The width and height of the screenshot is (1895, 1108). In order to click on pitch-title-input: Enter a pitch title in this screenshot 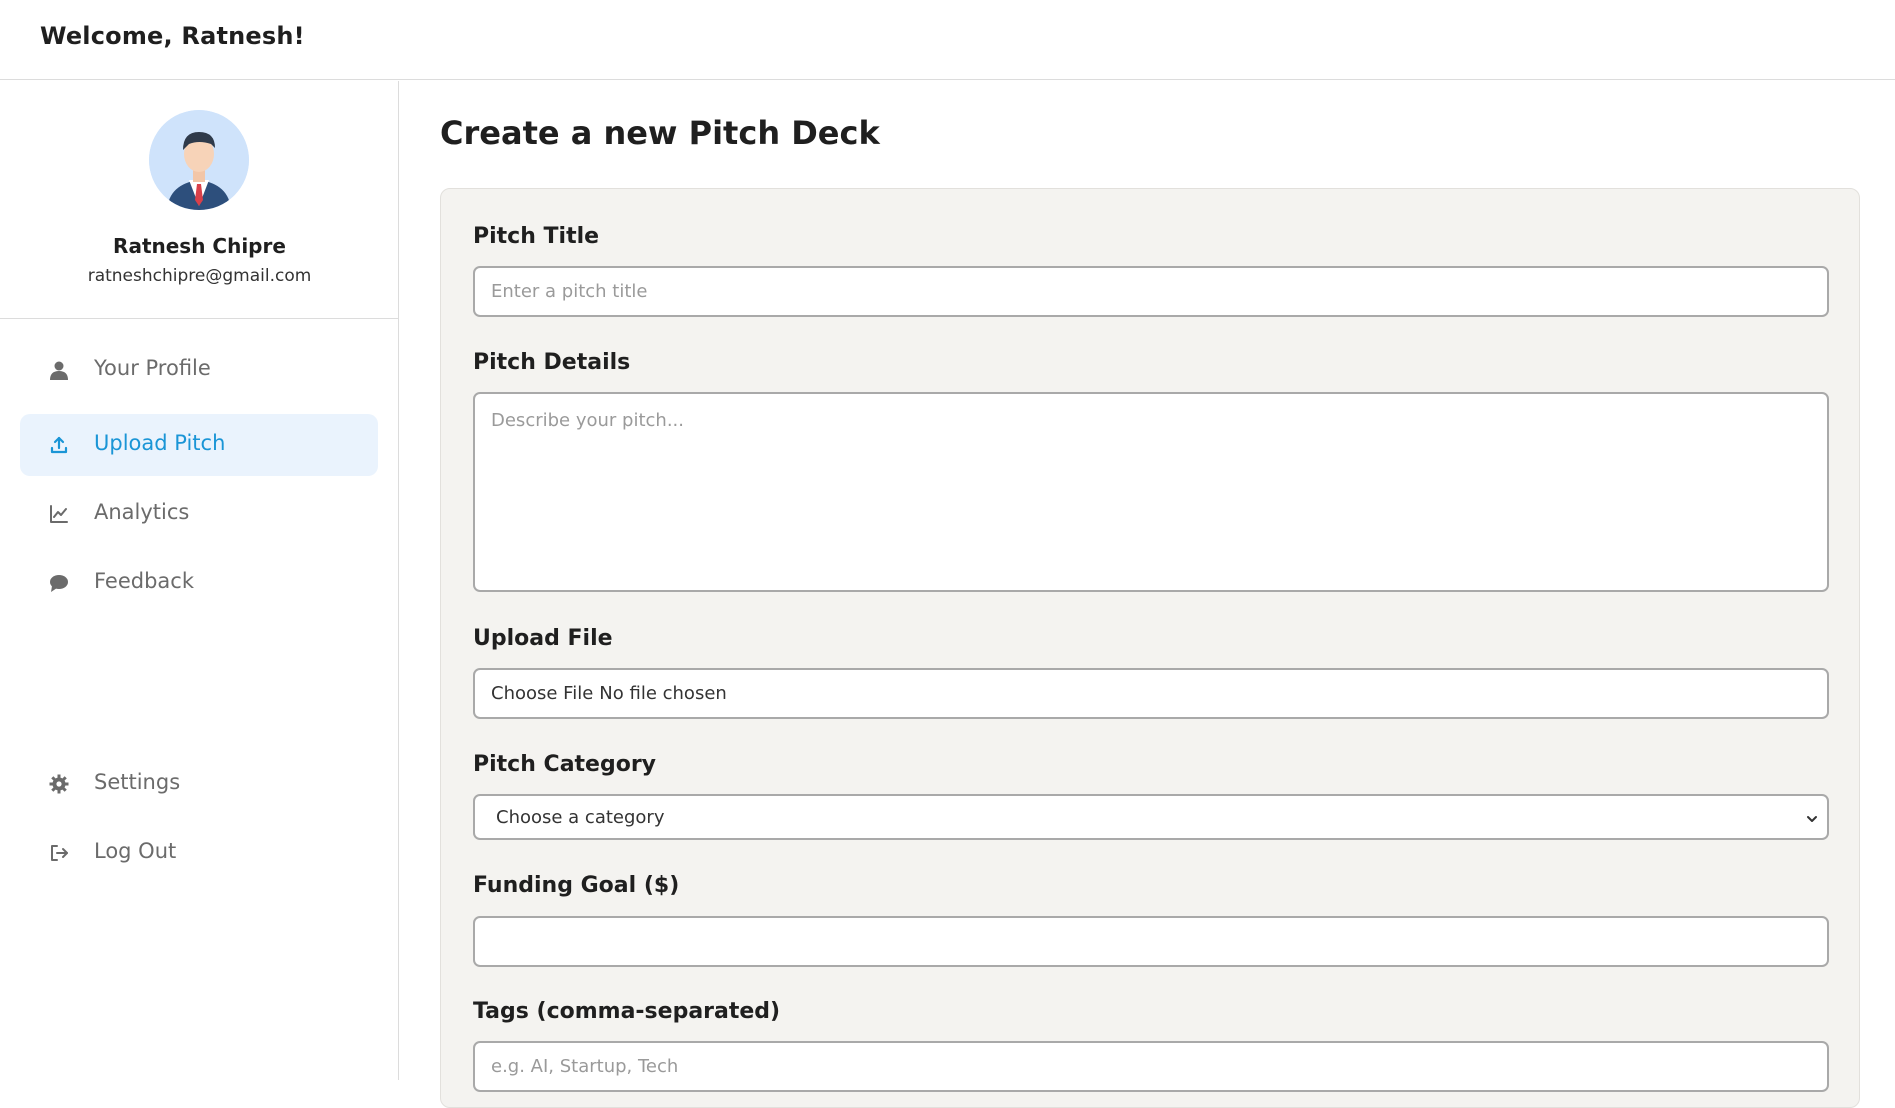, I will do `click(1151, 291)`.